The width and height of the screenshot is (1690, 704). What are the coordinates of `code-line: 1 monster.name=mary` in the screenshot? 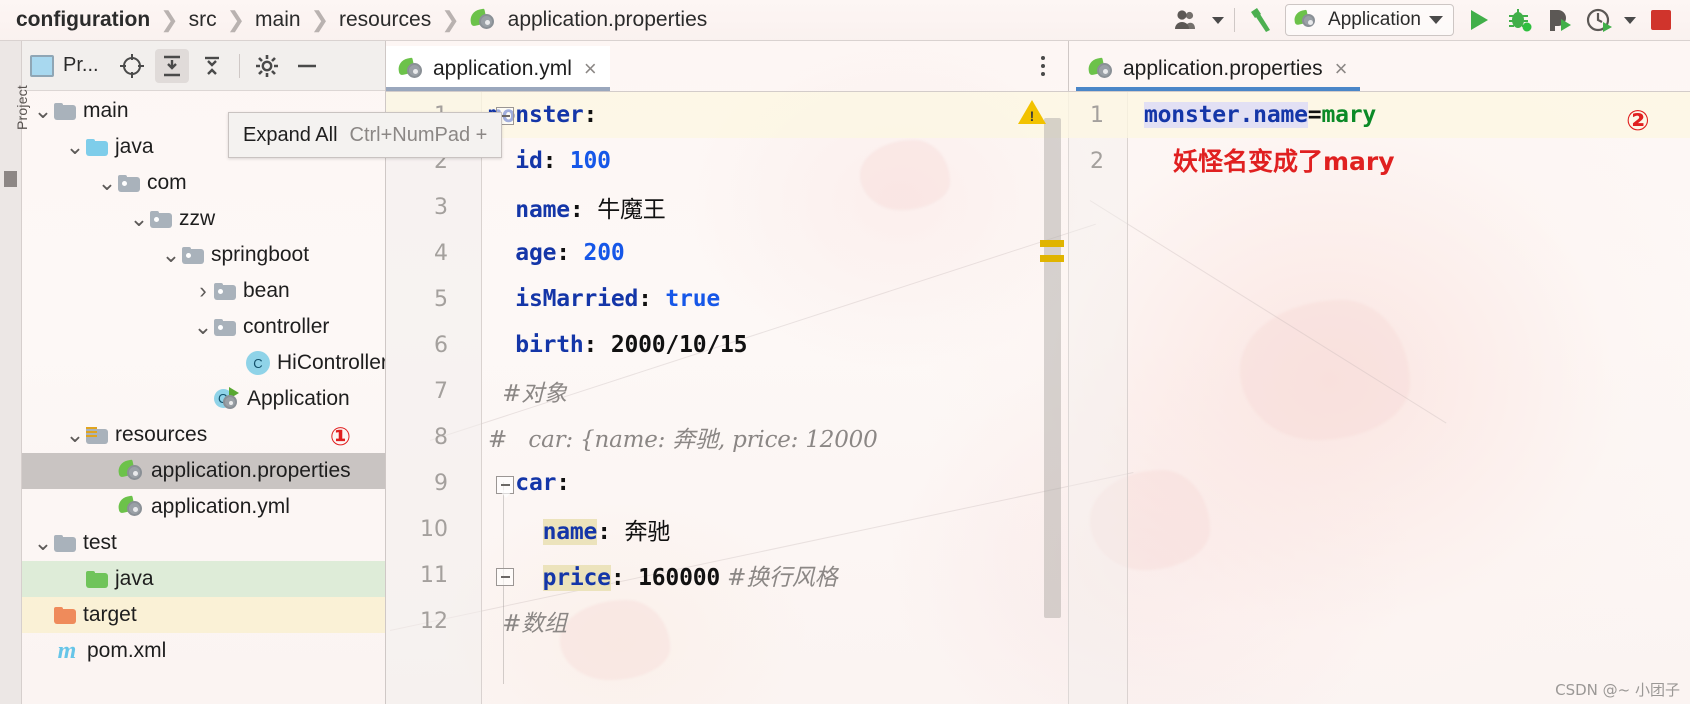 It's located at (1379, 115).